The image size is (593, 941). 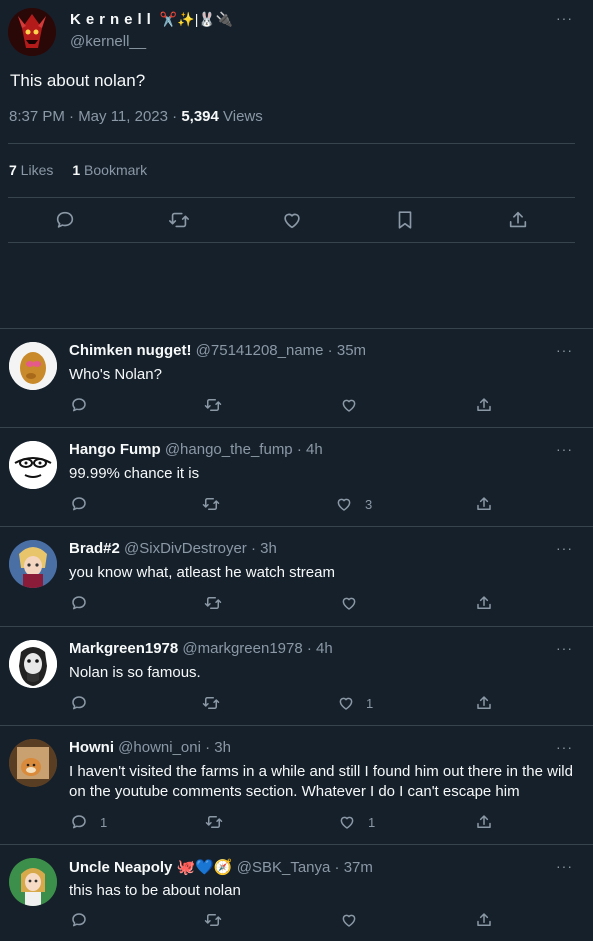 I want to click on reply-header: Chimken nugget! @75141208_name · 35m, so click(x=217, y=350).